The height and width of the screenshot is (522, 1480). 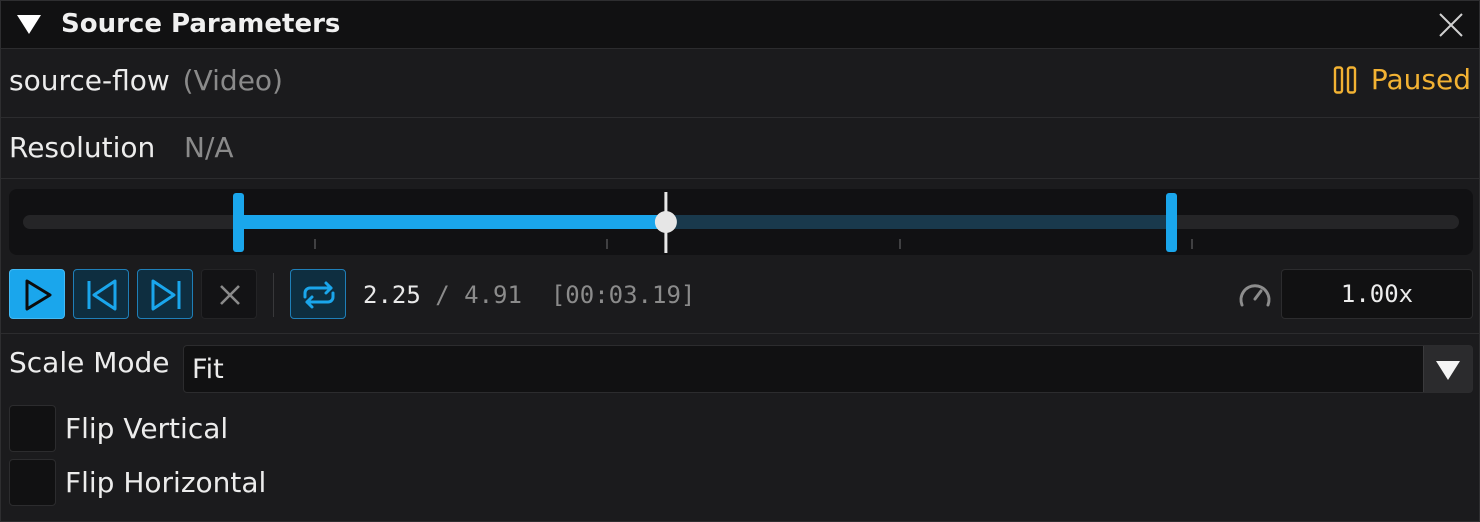 I want to click on resolution-value: N/A, so click(x=209, y=147).